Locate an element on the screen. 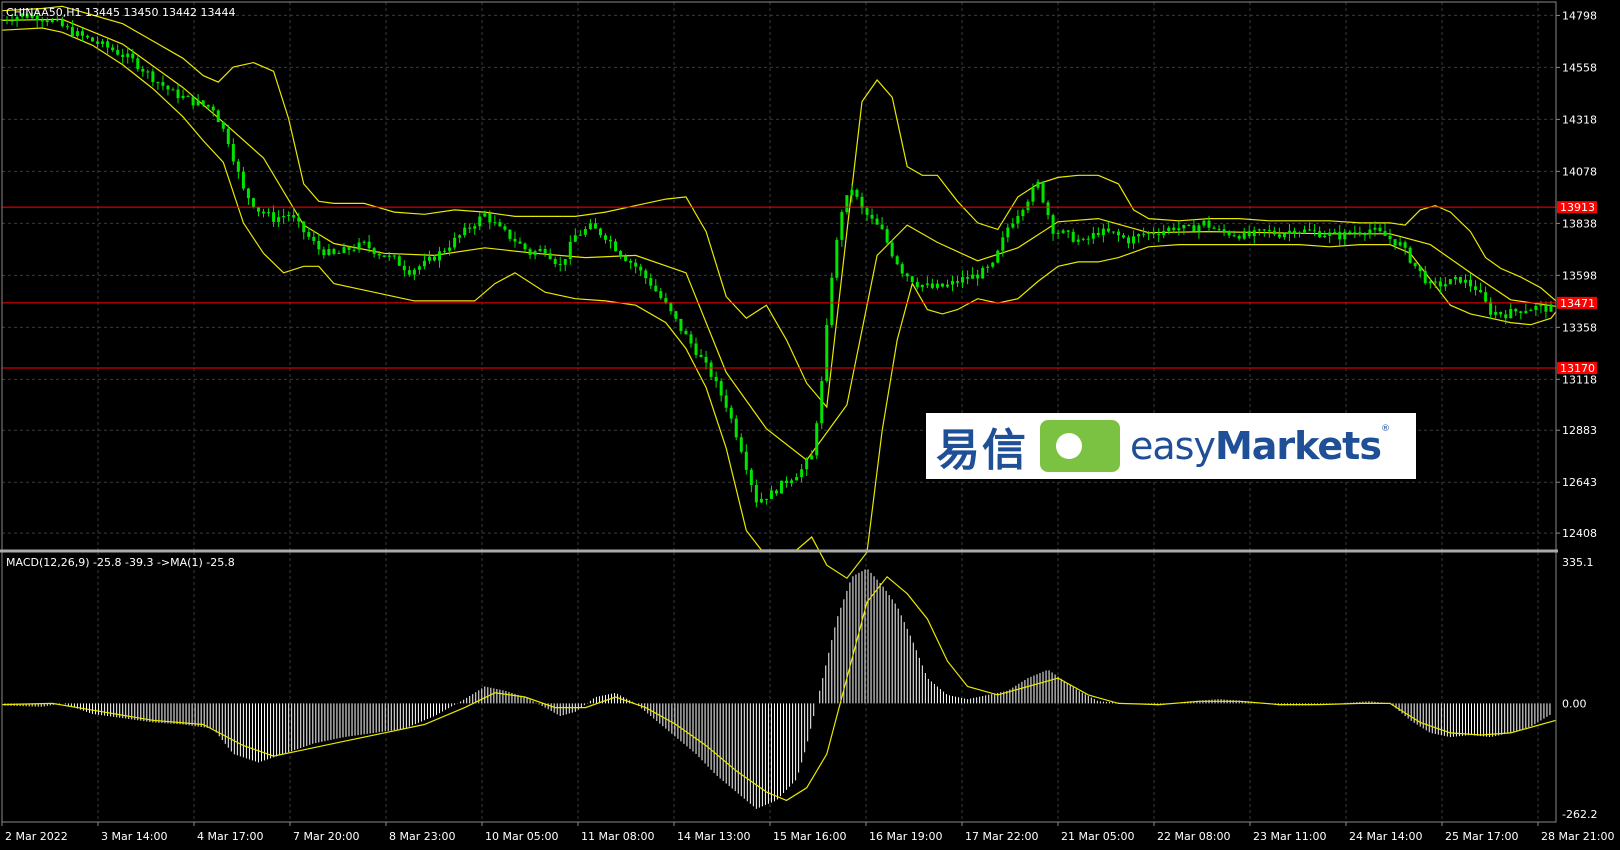 The image size is (1620, 850). price-axis-label: 14078 is located at coordinates (1579, 171).